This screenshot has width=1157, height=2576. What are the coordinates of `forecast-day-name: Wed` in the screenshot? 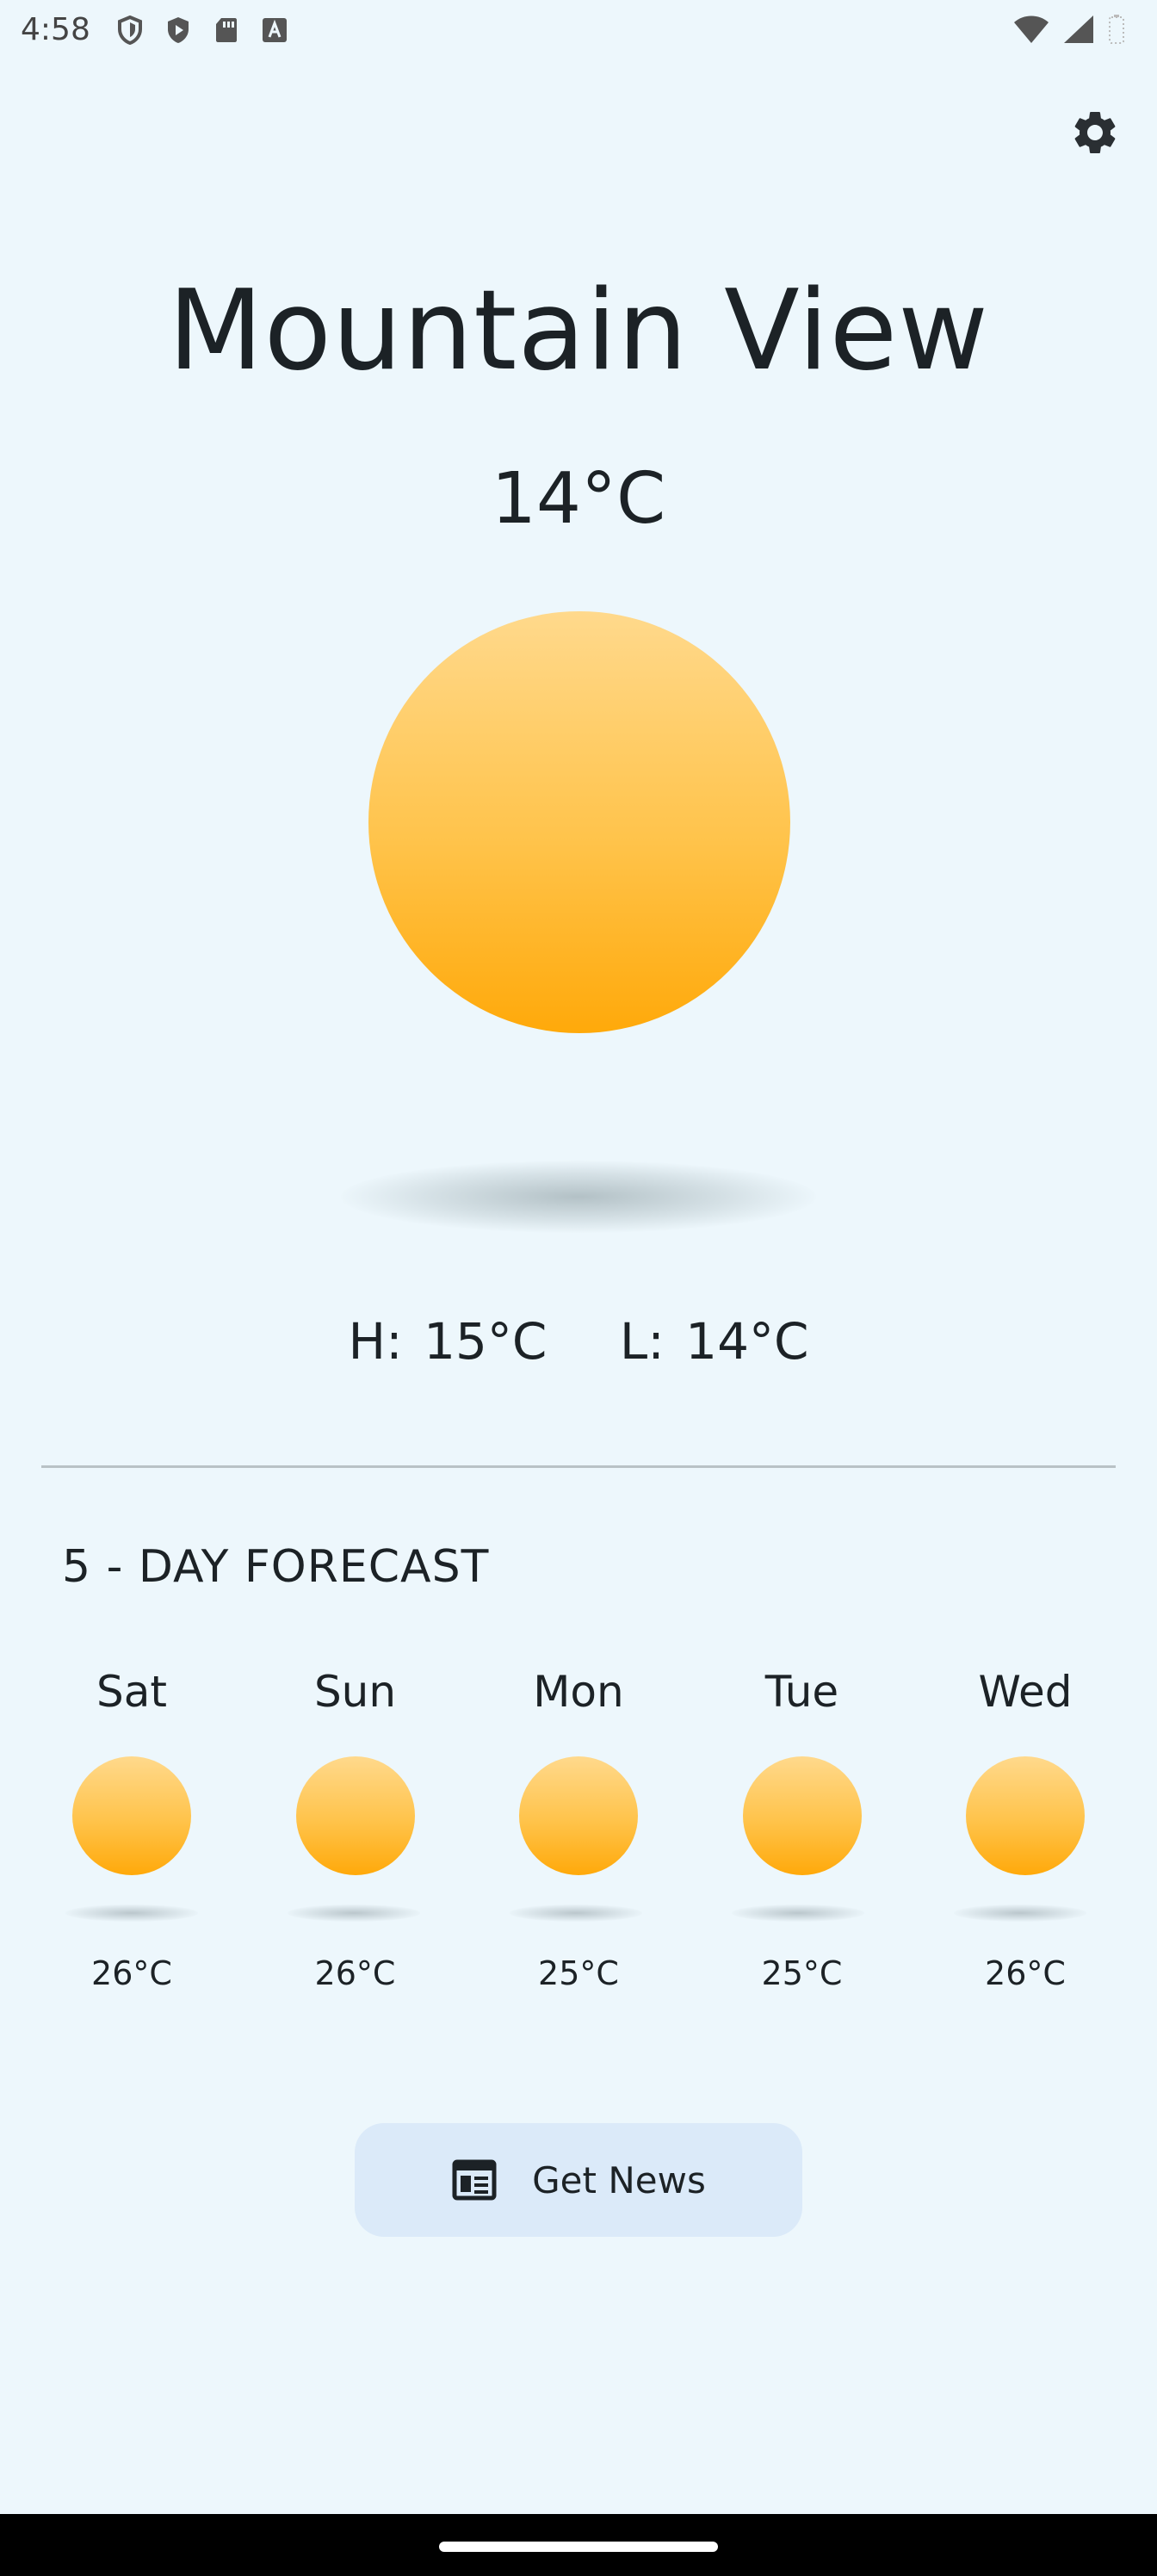 It's located at (1025, 1692).